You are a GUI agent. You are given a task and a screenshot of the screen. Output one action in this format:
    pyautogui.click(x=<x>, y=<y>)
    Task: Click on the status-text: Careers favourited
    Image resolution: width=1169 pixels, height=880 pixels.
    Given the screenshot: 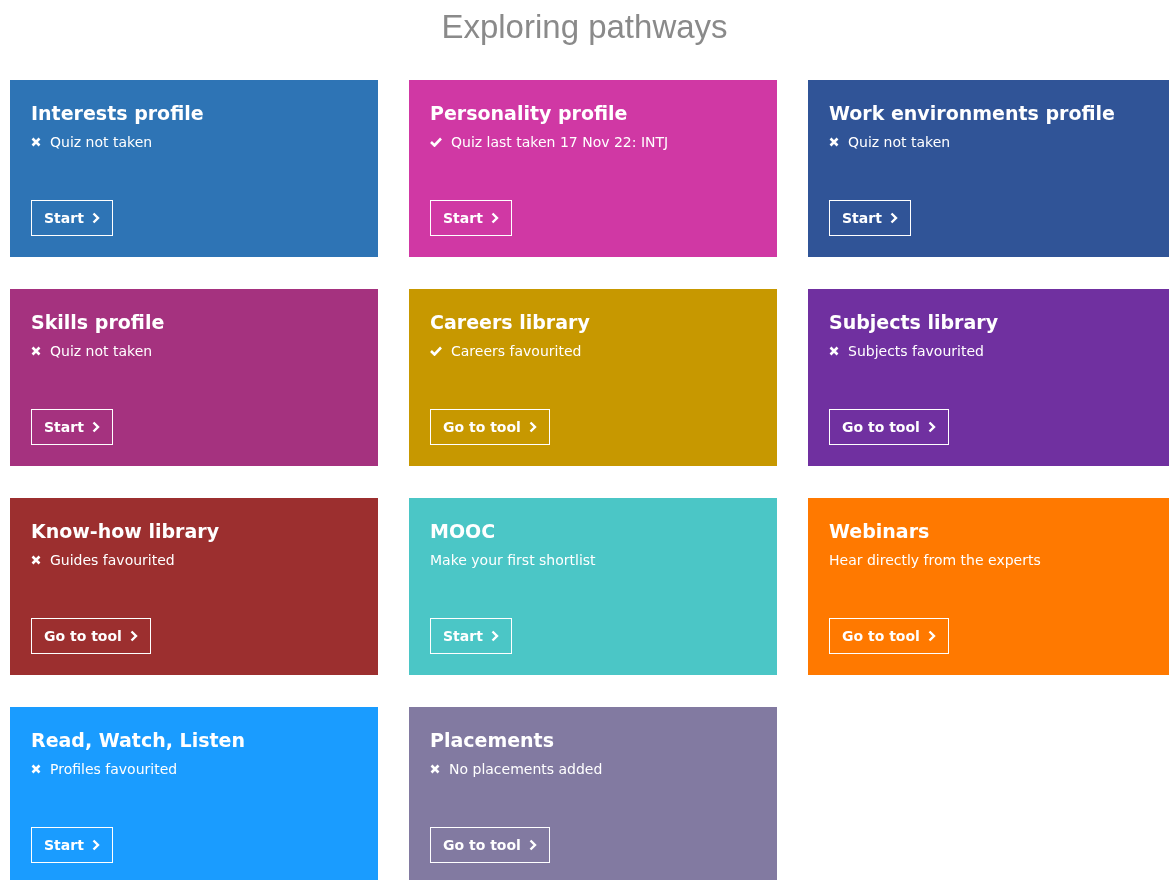 What is the action you would take?
    pyautogui.click(x=516, y=351)
    